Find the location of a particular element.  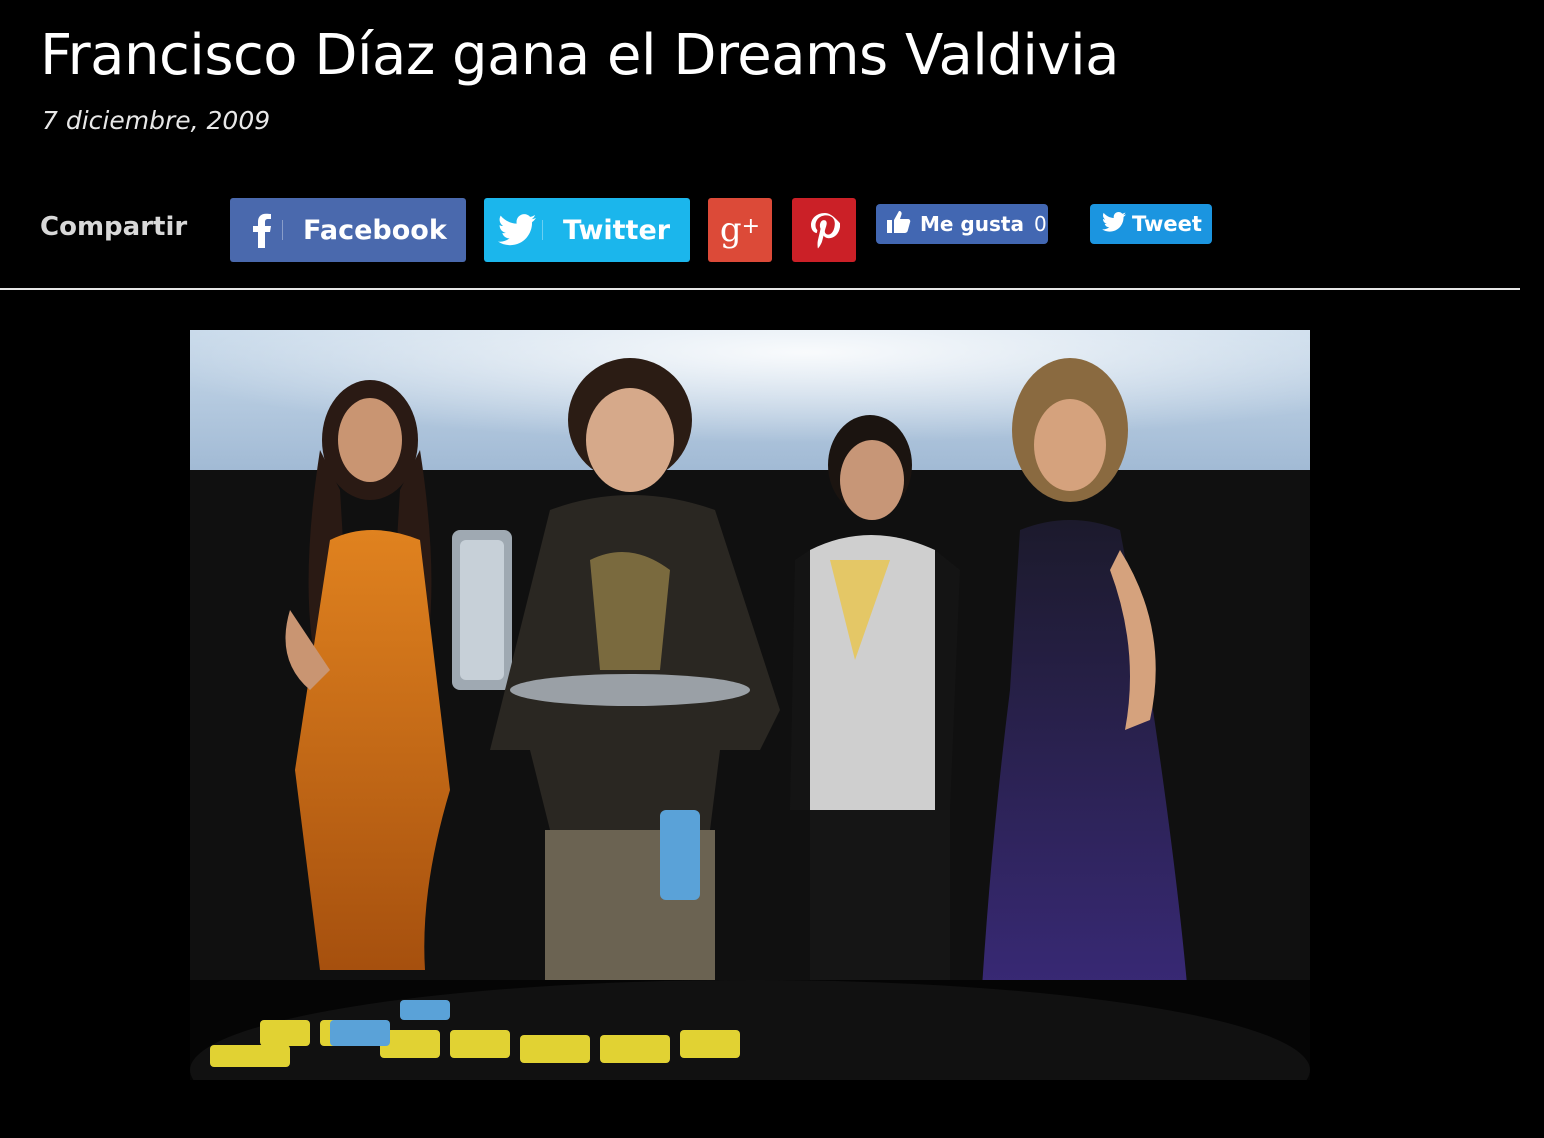

facebook-like-button: Me gusta 0 is located at coordinates (962, 224).